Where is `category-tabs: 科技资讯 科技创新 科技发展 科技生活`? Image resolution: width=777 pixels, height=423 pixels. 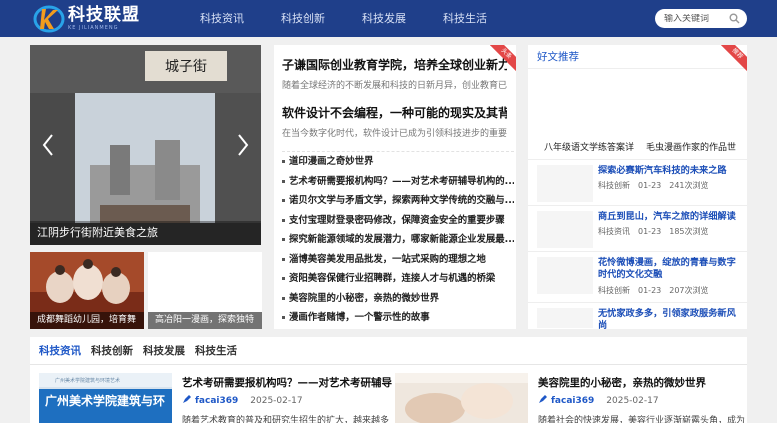 category-tabs: 科技资讯 科技创新 科技发展 科技生活 is located at coordinates (143, 352).